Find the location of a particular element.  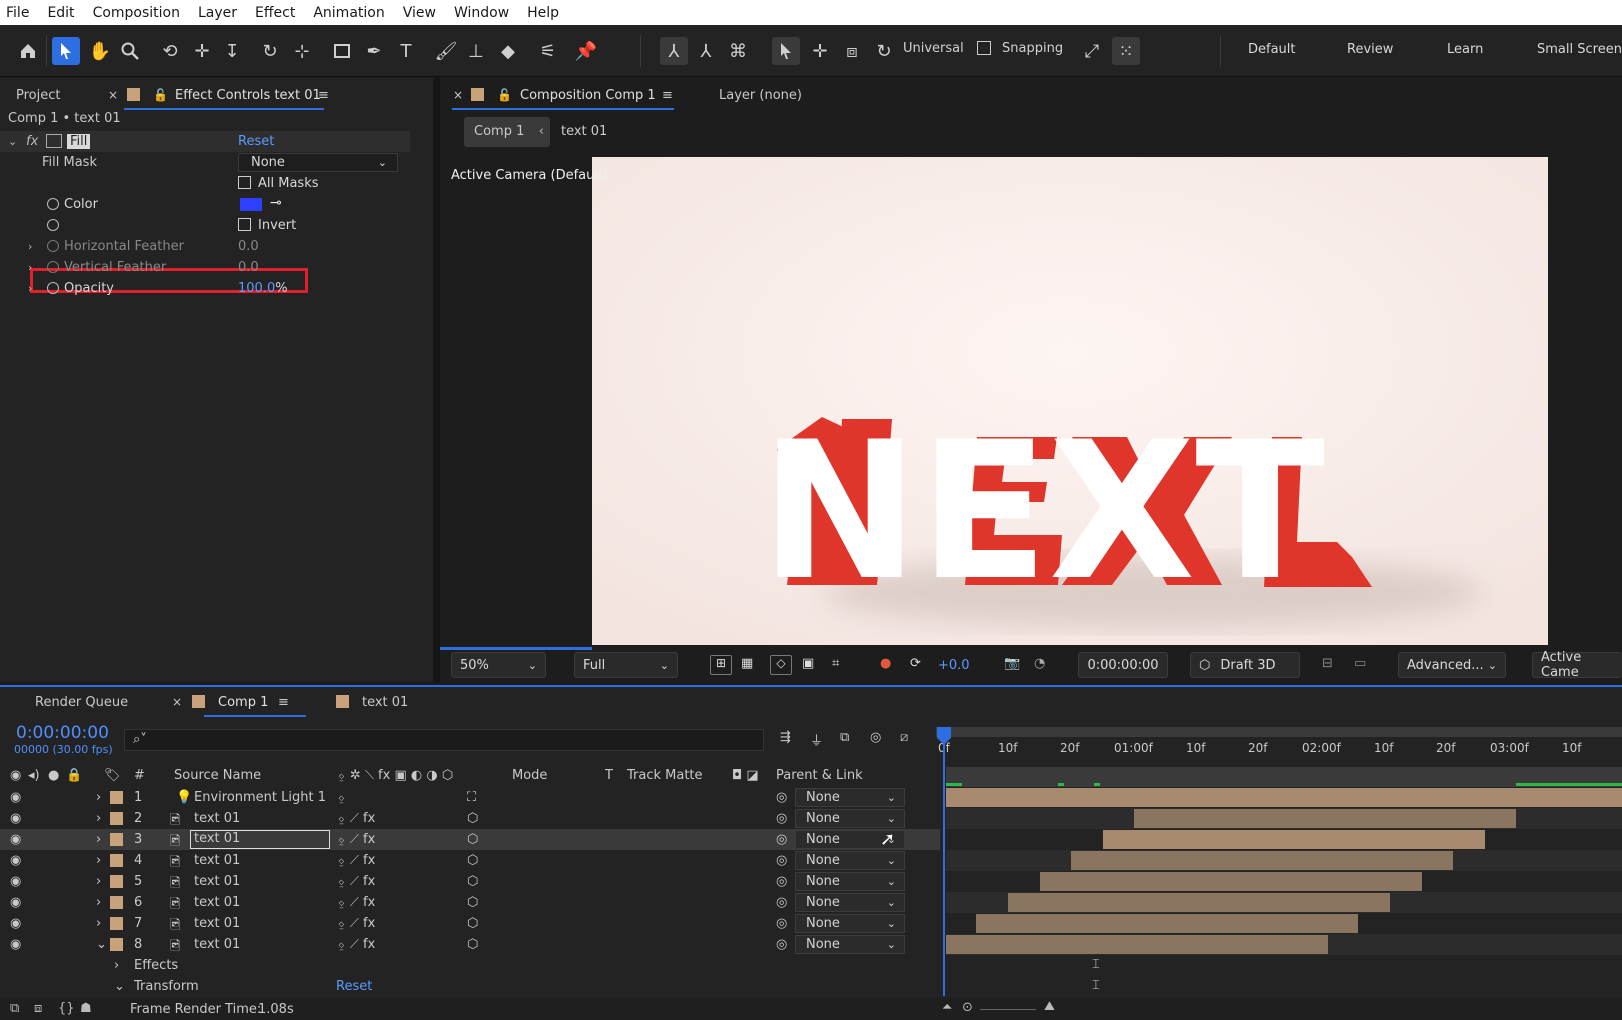

effect-name: Fill is located at coordinates (79, 141).